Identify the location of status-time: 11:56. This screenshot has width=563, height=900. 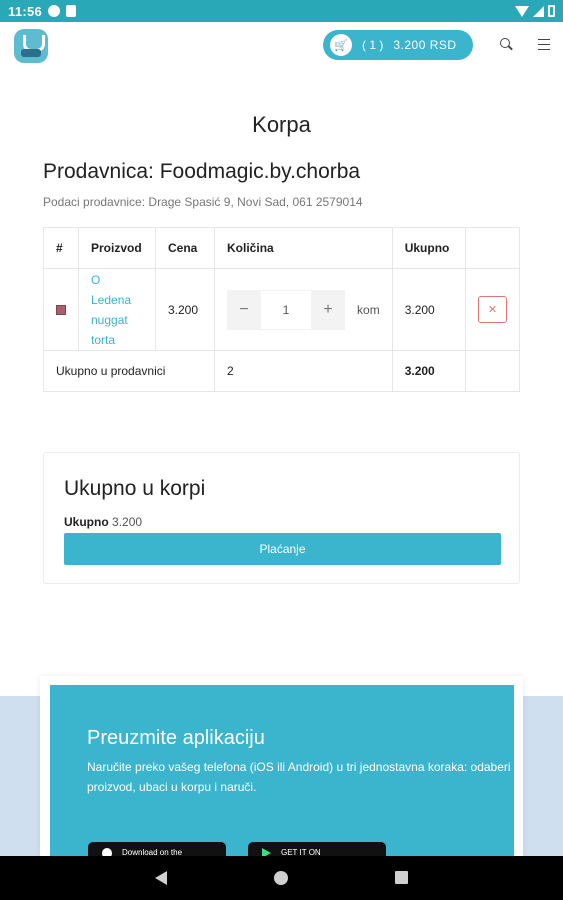
(25, 11).